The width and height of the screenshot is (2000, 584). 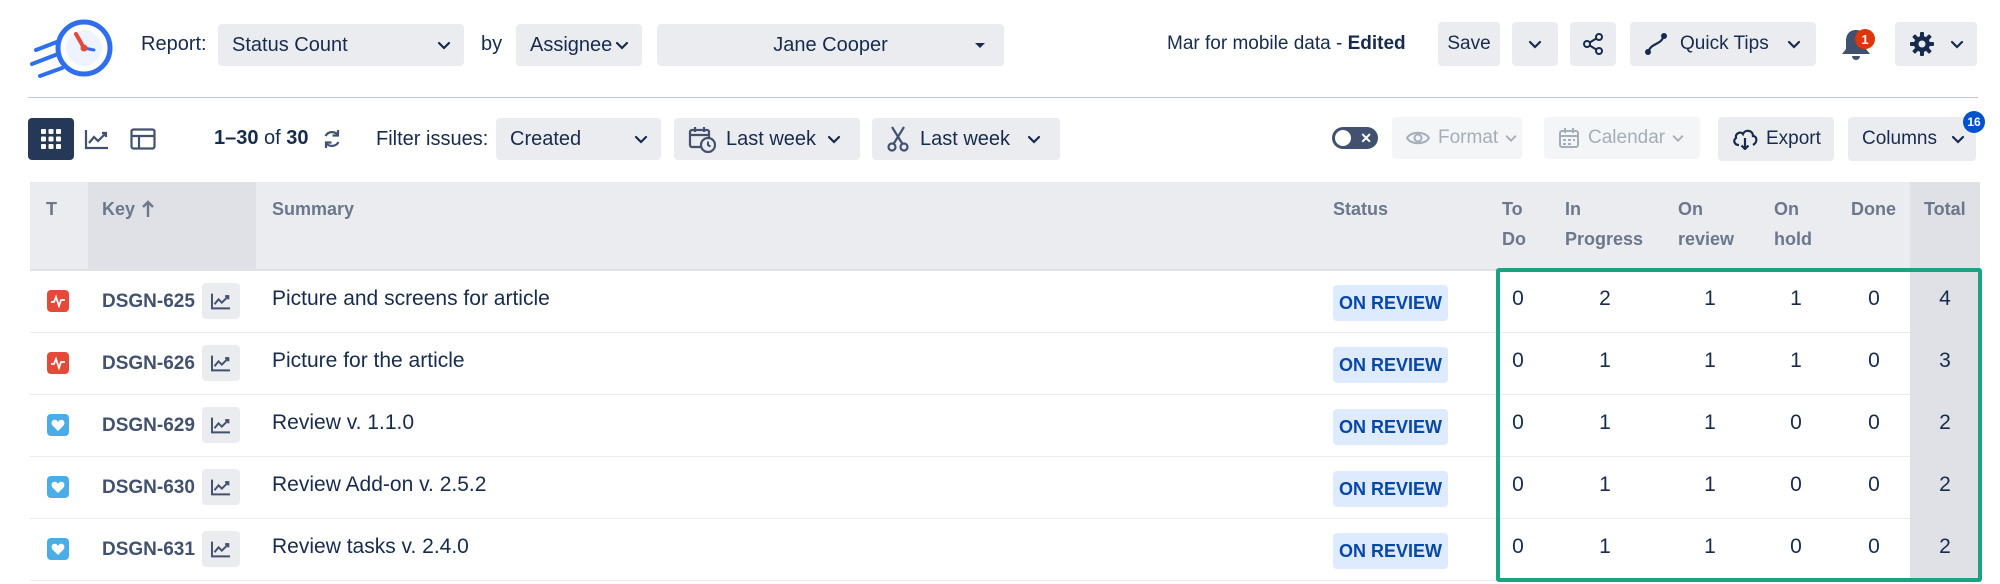 What do you see at coordinates (1936, 44) in the screenshot?
I see `settings-button` at bounding box center [1936, 44].